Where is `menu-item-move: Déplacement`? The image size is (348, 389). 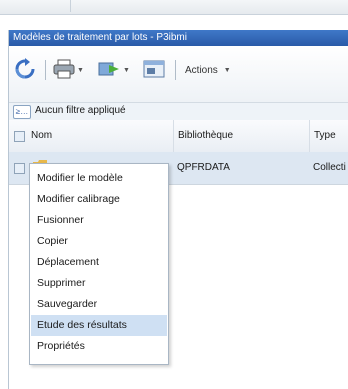
menu-item-move: Déplacement is located at coordinates (99, 262).